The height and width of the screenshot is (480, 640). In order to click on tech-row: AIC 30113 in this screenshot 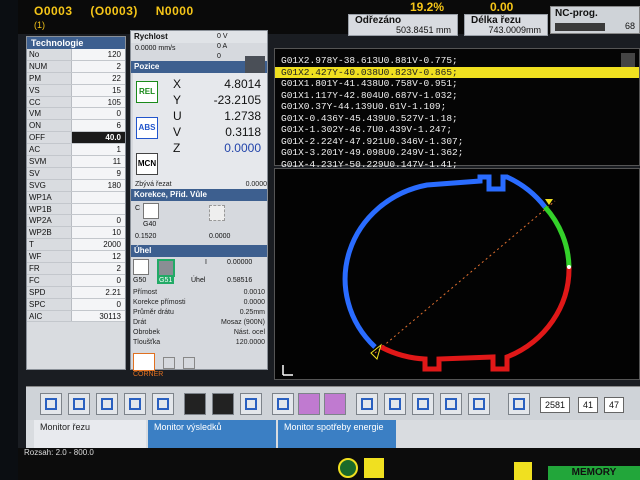, I will do `click(76, 316)`.